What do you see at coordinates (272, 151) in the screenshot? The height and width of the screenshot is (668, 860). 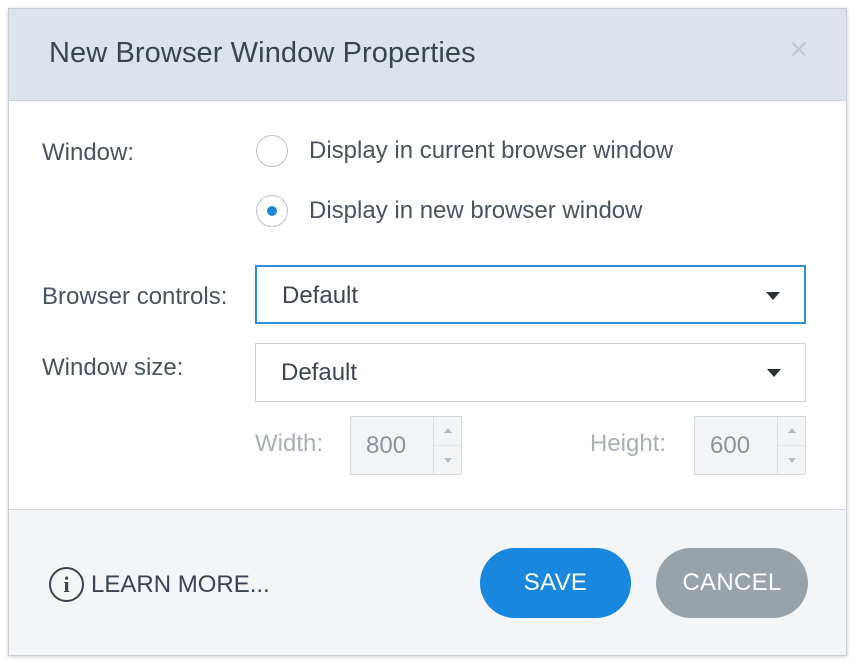 I see `radio-button-current-window` at bounding box center [272, 151].